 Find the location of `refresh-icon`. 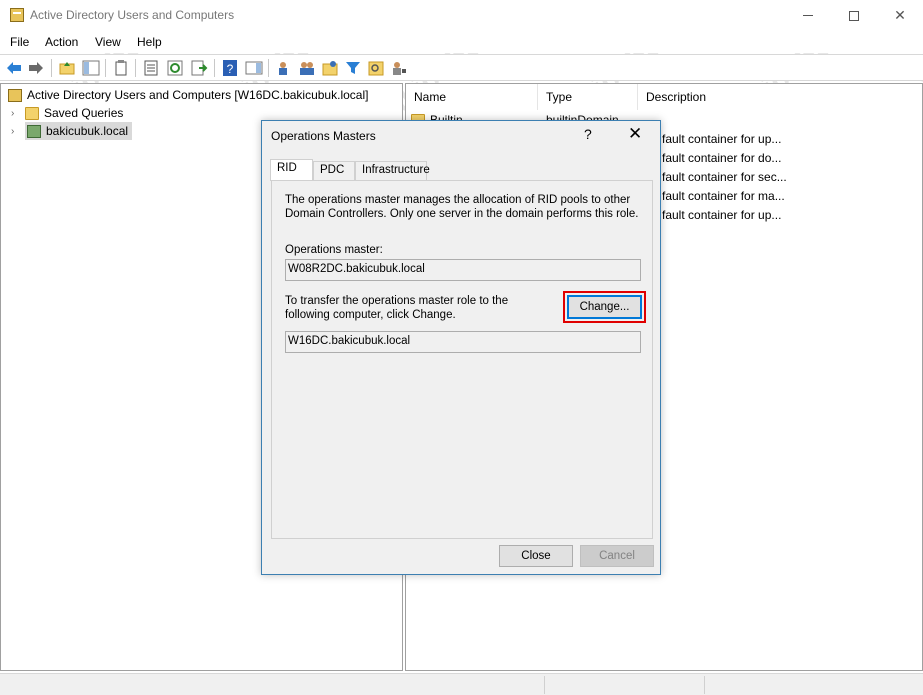

refresh-icon is located at coordinates (175, 68).